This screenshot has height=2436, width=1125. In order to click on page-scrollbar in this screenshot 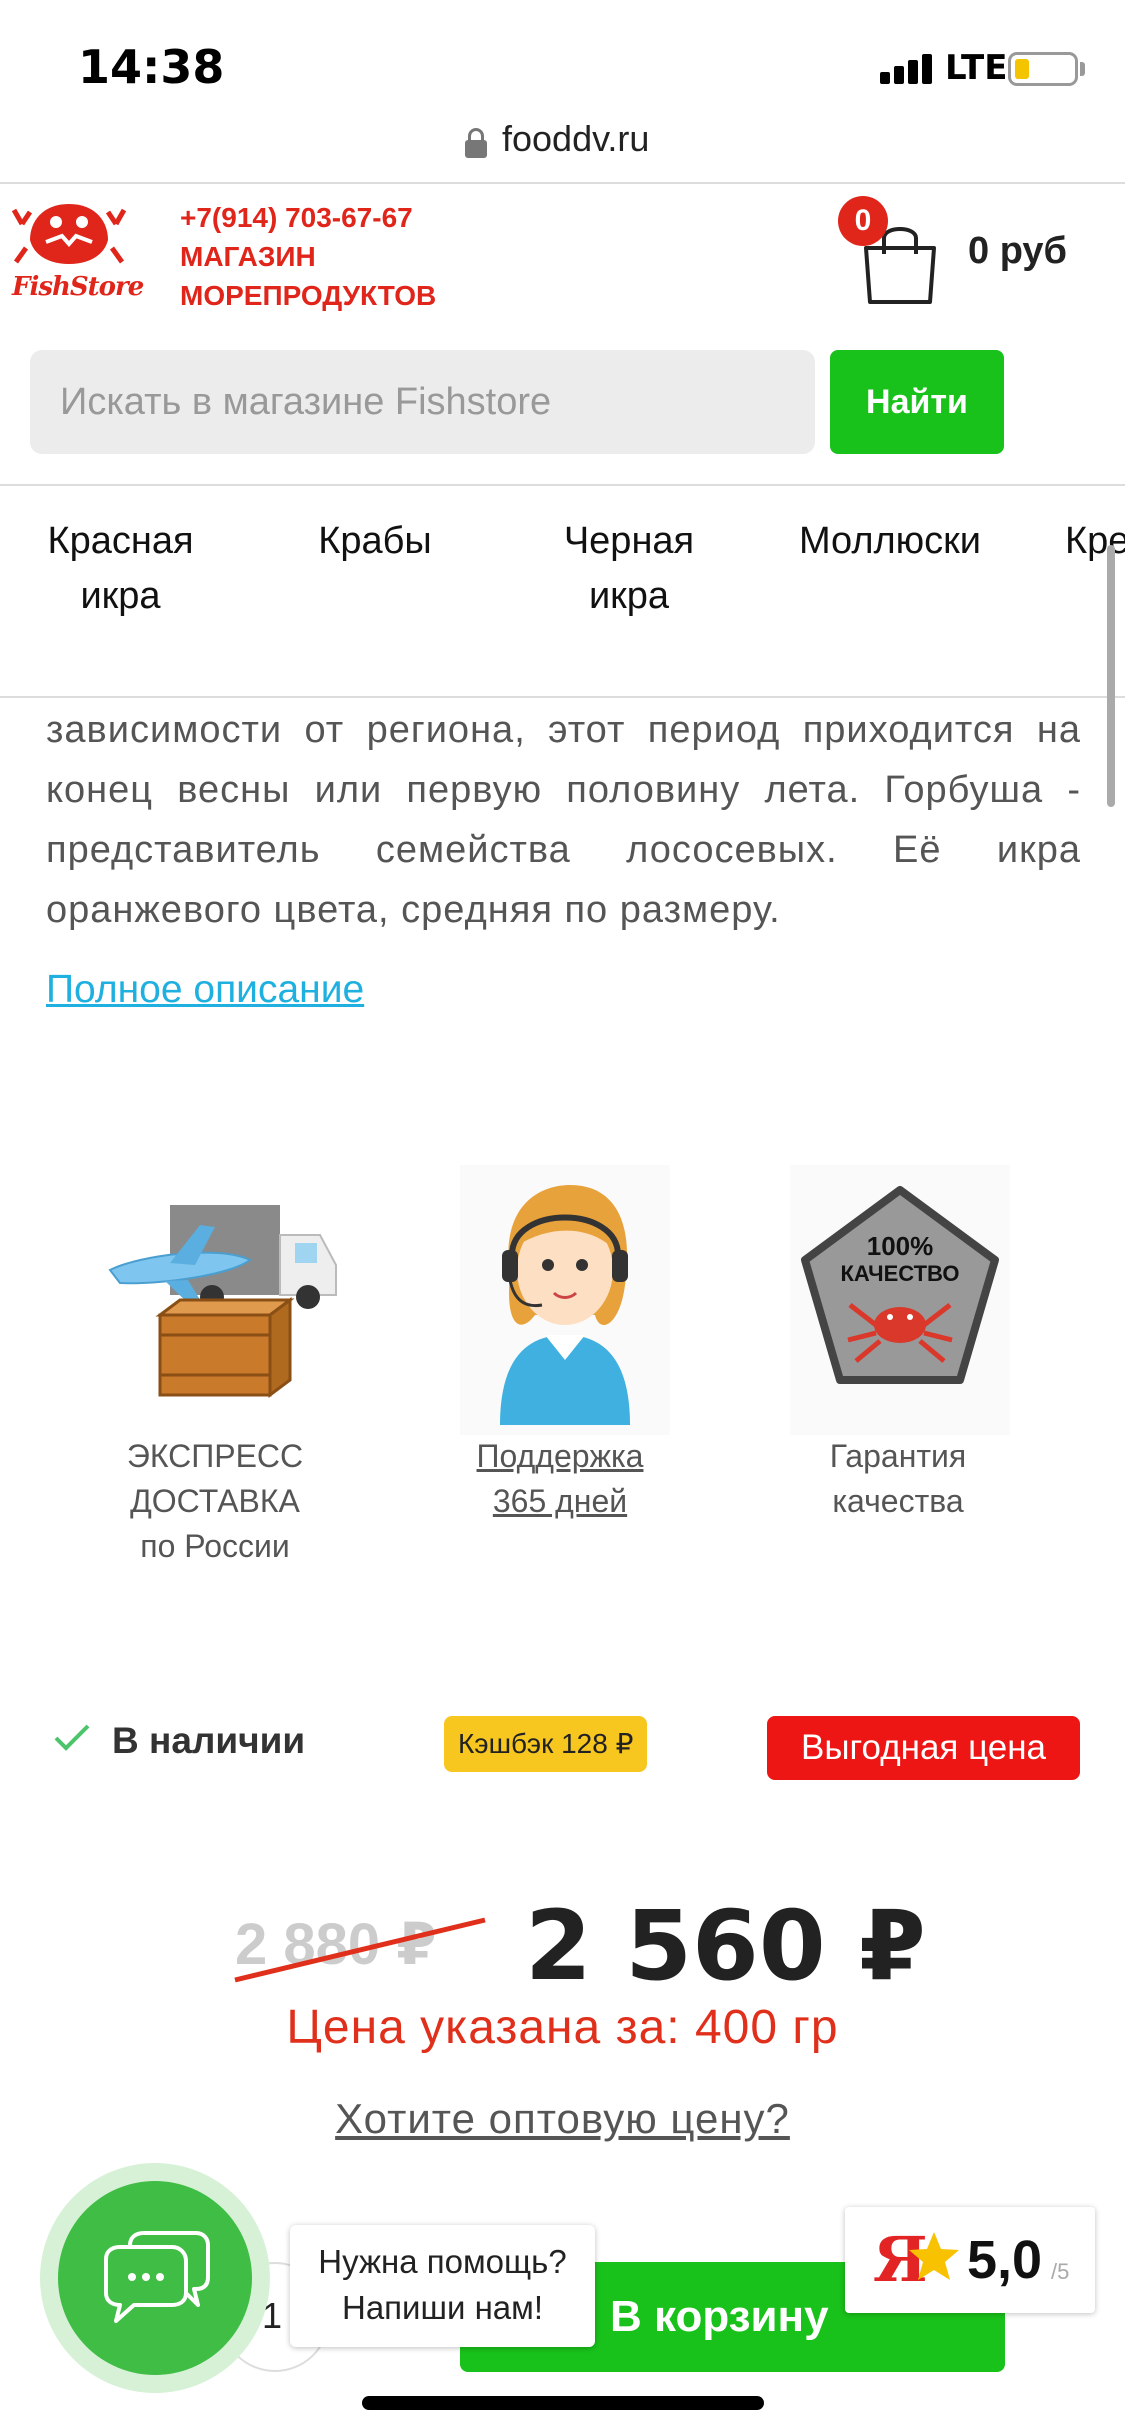, I will do `click(1111, 676)`.